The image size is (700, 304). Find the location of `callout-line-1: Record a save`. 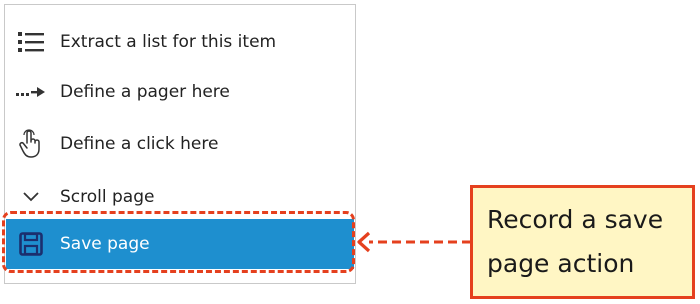

callout-line-1: Record a save is located at coordinates (575, 219).